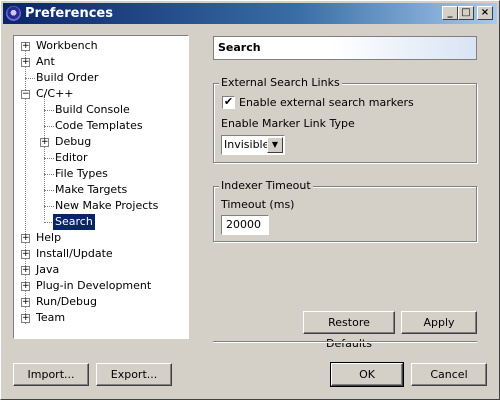 This screenshot has width=500, height=400. Describe the element at coordinates (67, 77) in the screenshot. I see `tree-item-label: Build Order` at that location.